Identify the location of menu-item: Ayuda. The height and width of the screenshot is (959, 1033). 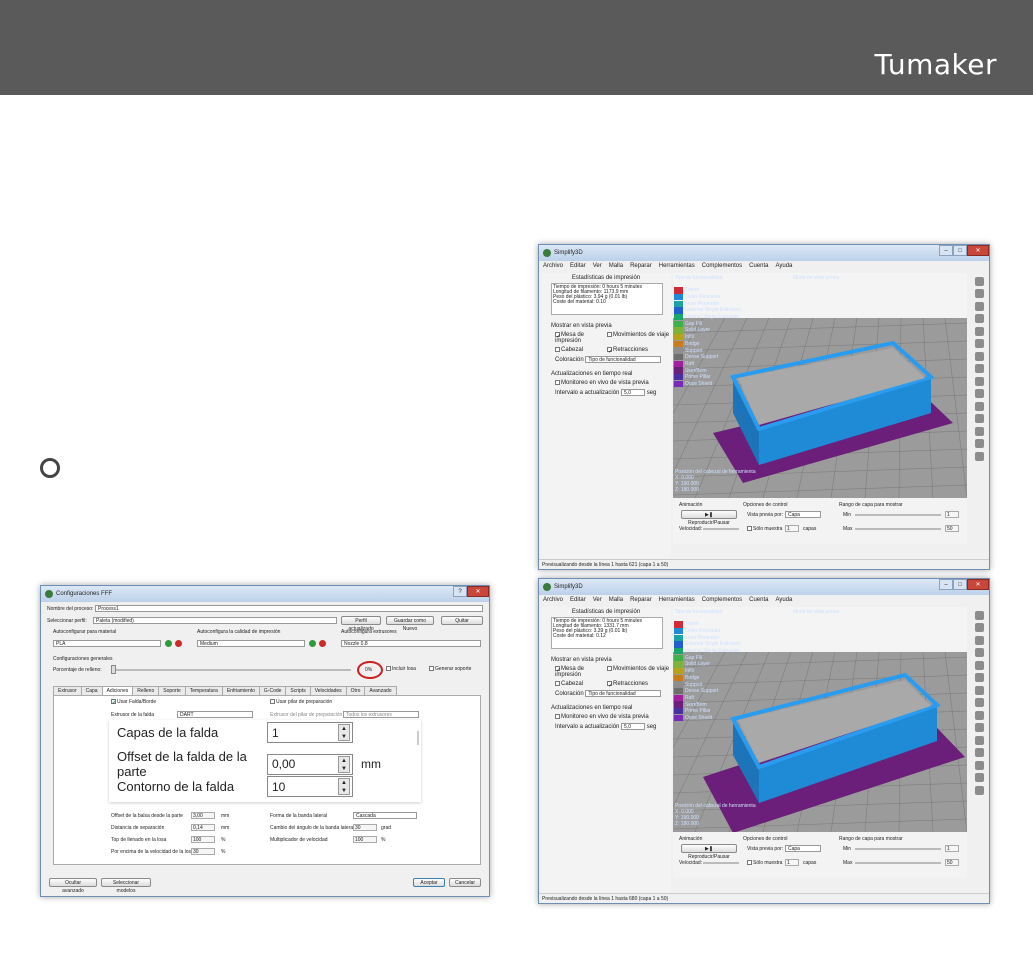
(783, 266).